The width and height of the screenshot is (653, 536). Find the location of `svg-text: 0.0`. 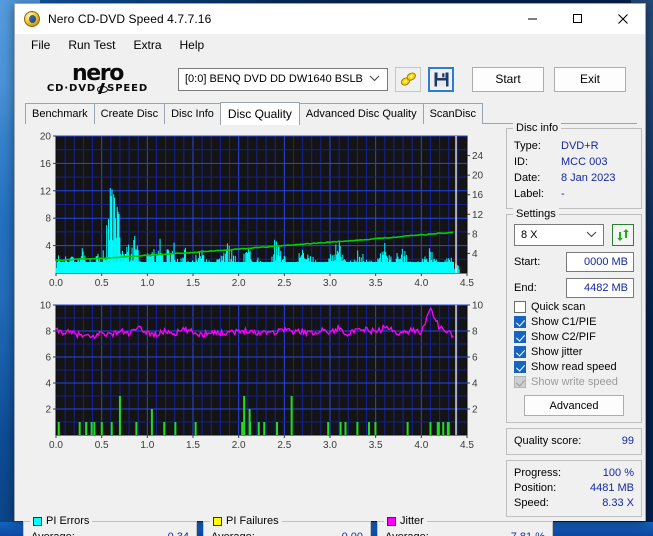

svg-text: 0.0 is located at coordinates (56, 445).